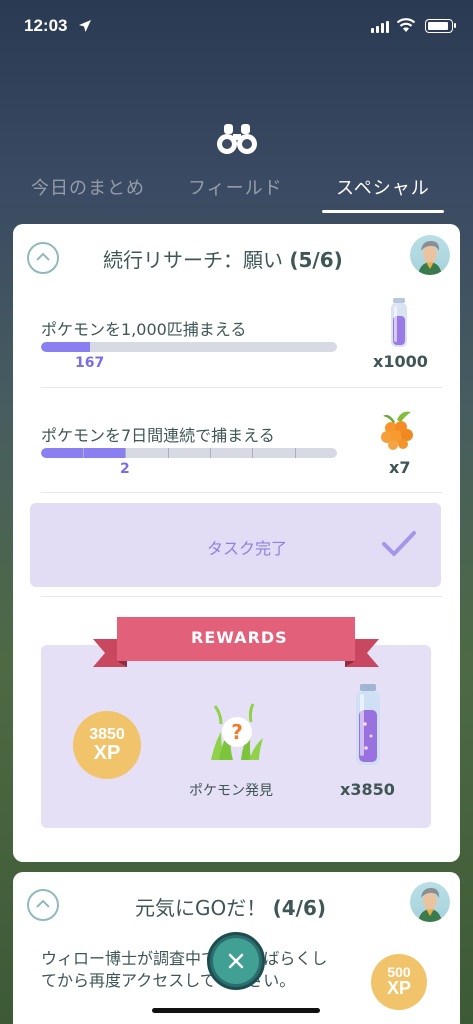 The width and height of the screenshot is (473, 1024). Describe the element at coordinates (236, 1010) in the screenshot. I see `home-indicator` at that location.